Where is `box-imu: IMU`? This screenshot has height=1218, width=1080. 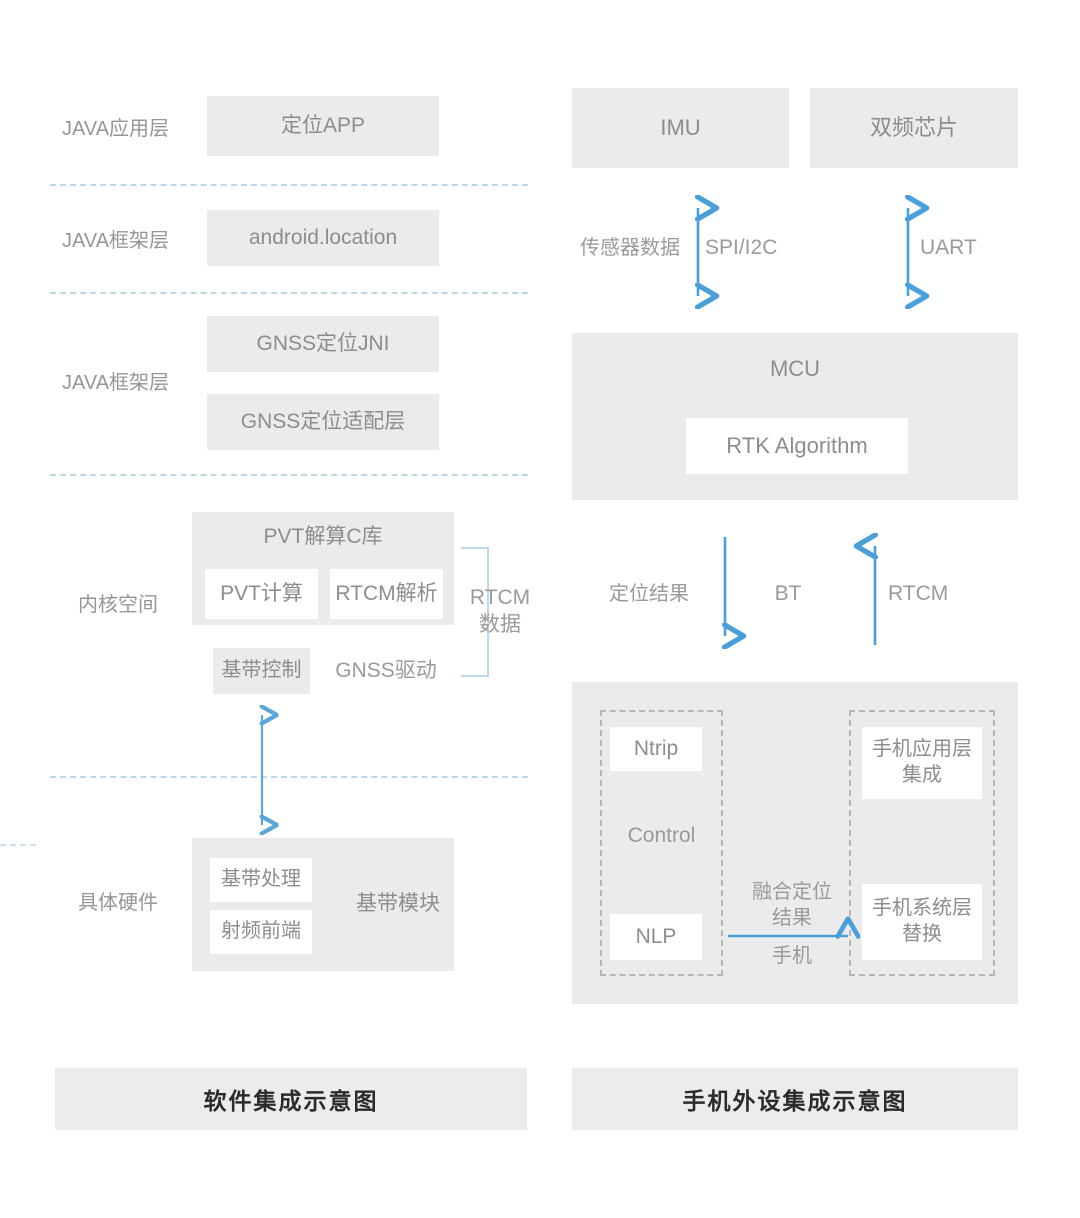 box-imu: IMU is located at coordinates (680, 128).